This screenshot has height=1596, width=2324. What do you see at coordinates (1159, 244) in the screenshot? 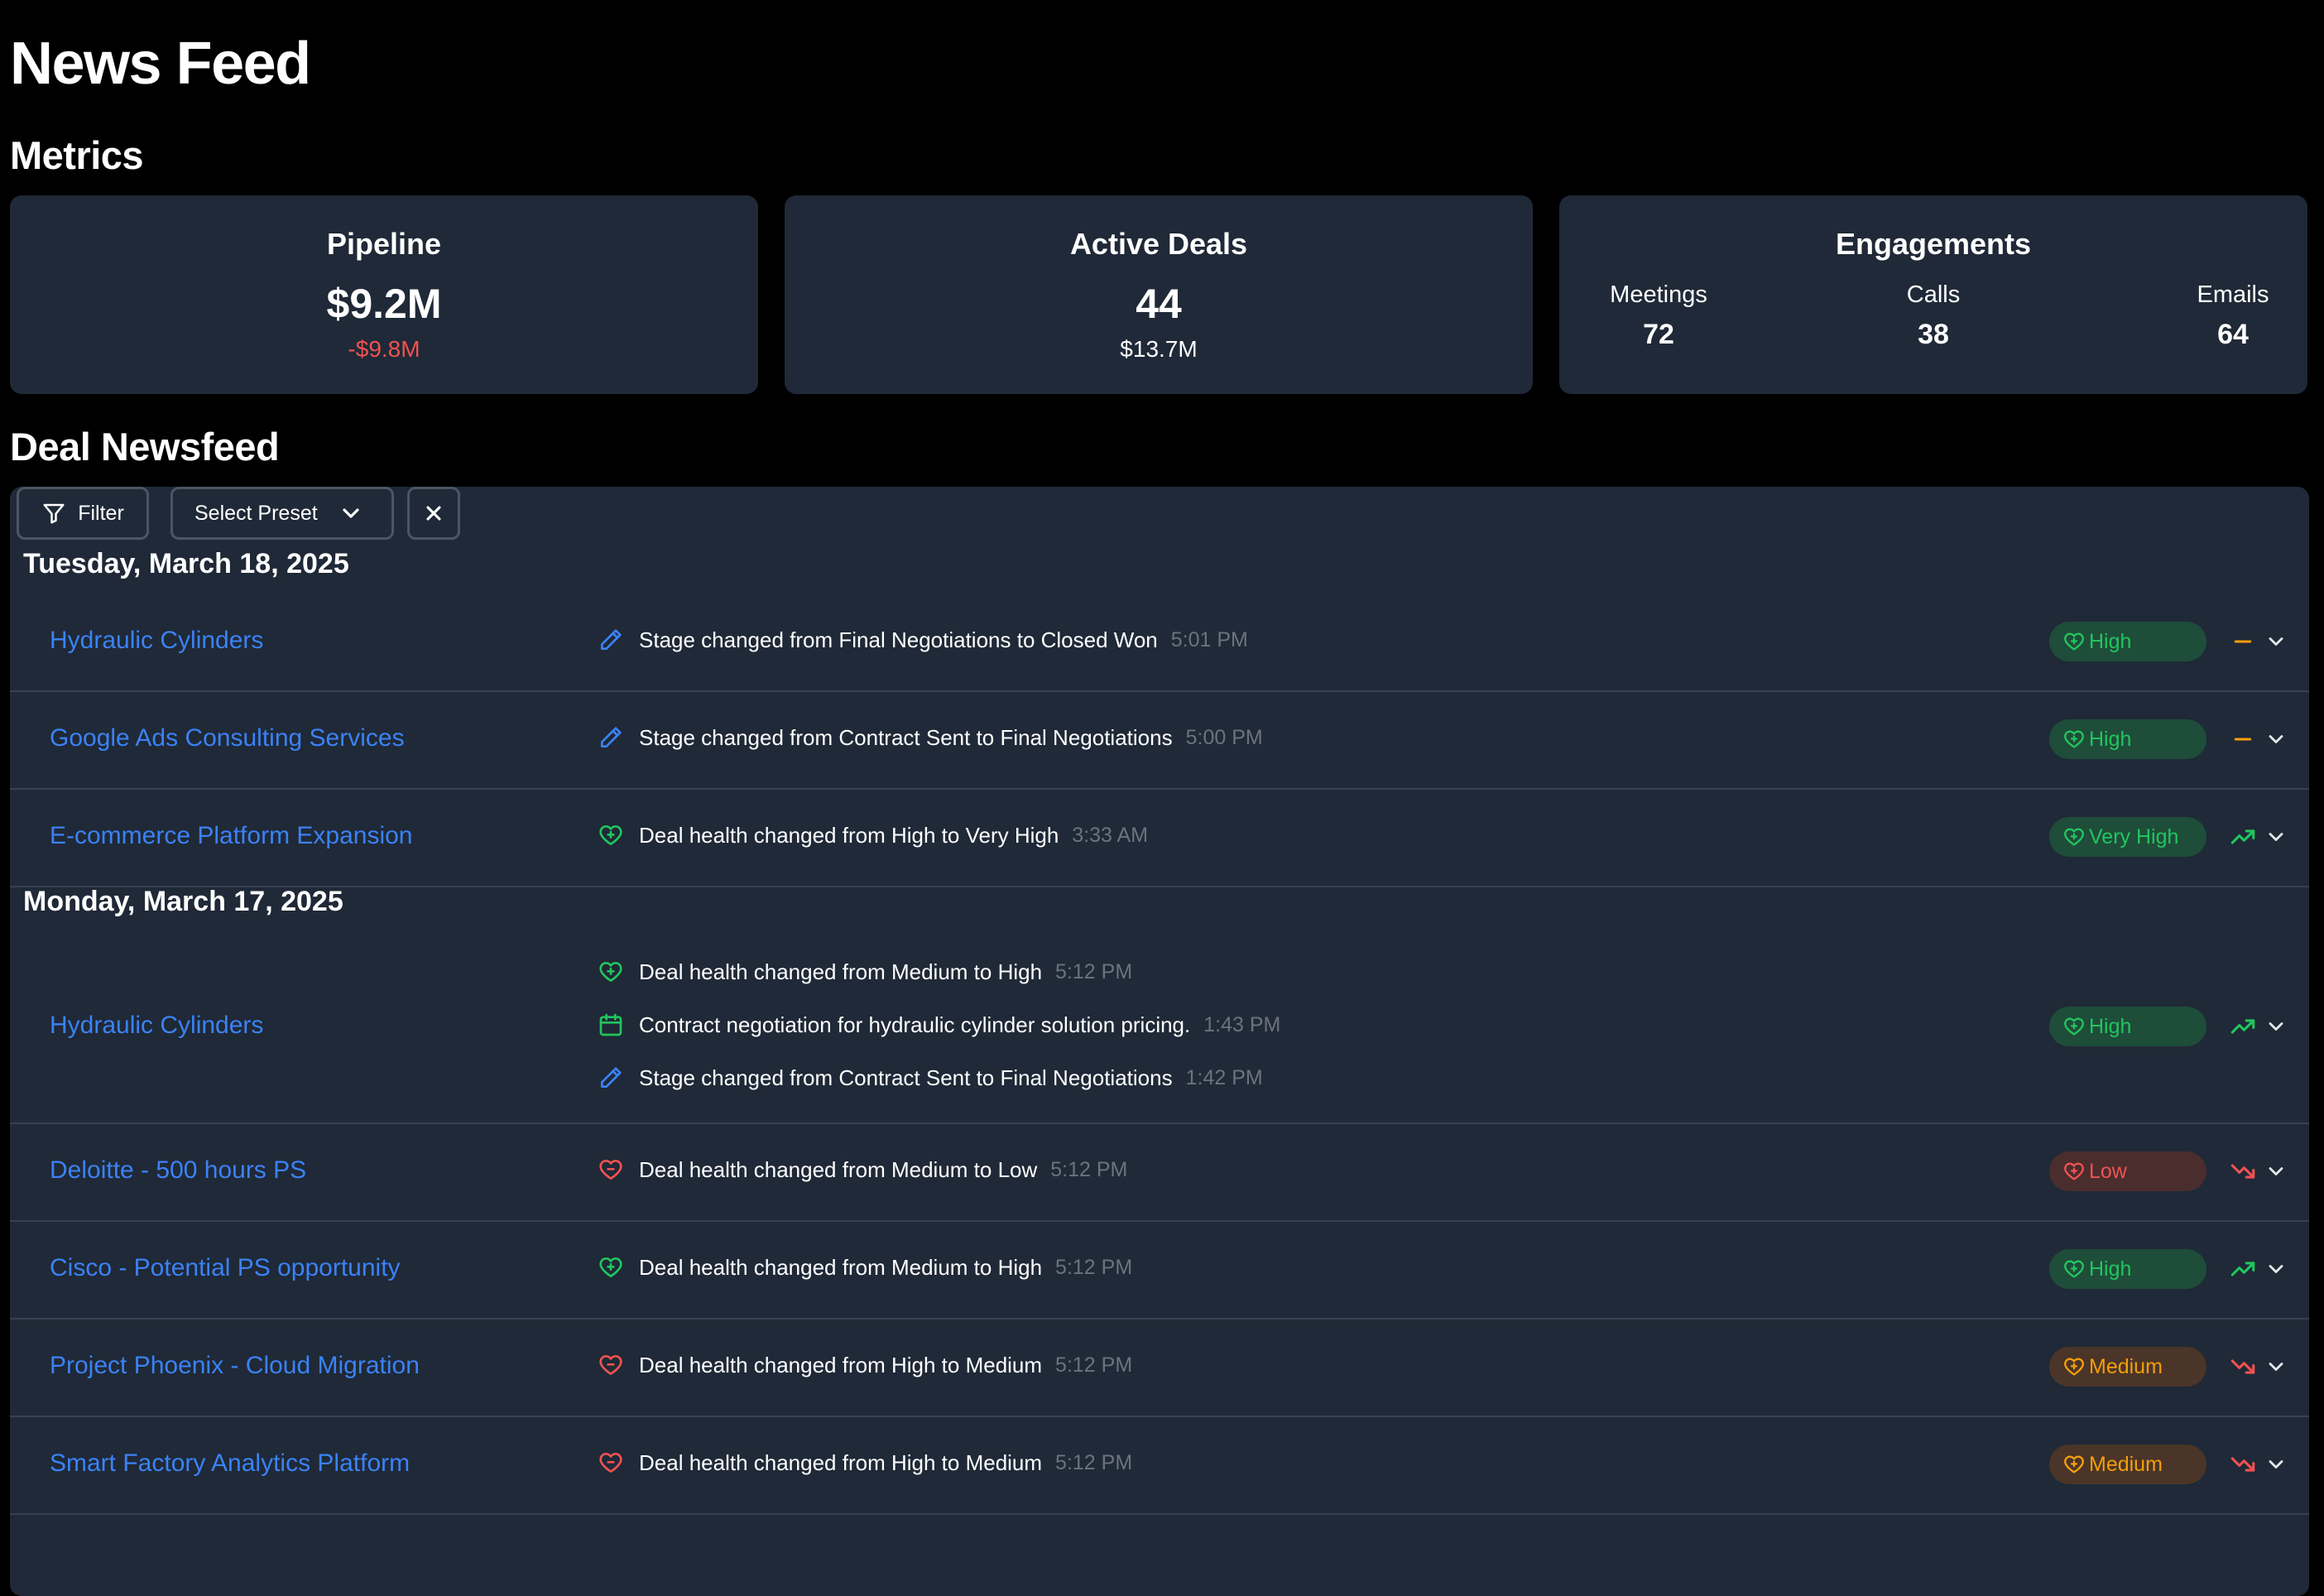
I see `active-deals-title: Active Deals` at bounding box center [1159, 244].